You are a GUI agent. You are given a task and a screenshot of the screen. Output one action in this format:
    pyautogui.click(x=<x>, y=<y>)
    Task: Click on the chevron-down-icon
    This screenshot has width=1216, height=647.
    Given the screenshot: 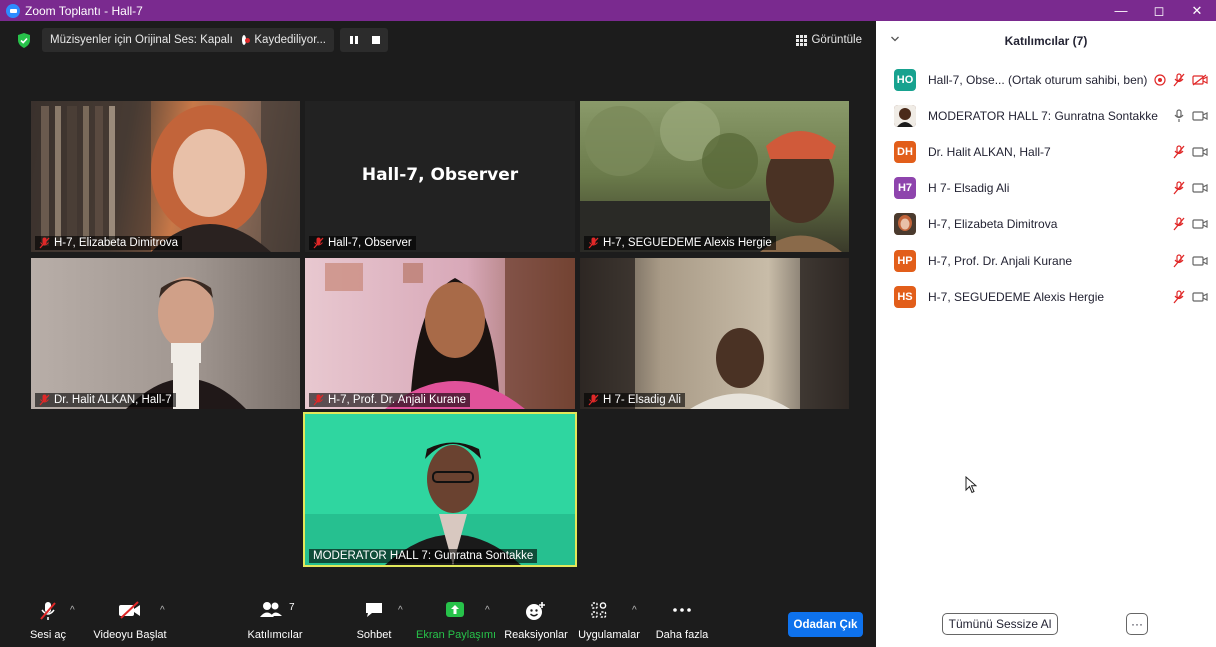 What is the action you would take?
    pyautogui.click(x=895, y=39)
    